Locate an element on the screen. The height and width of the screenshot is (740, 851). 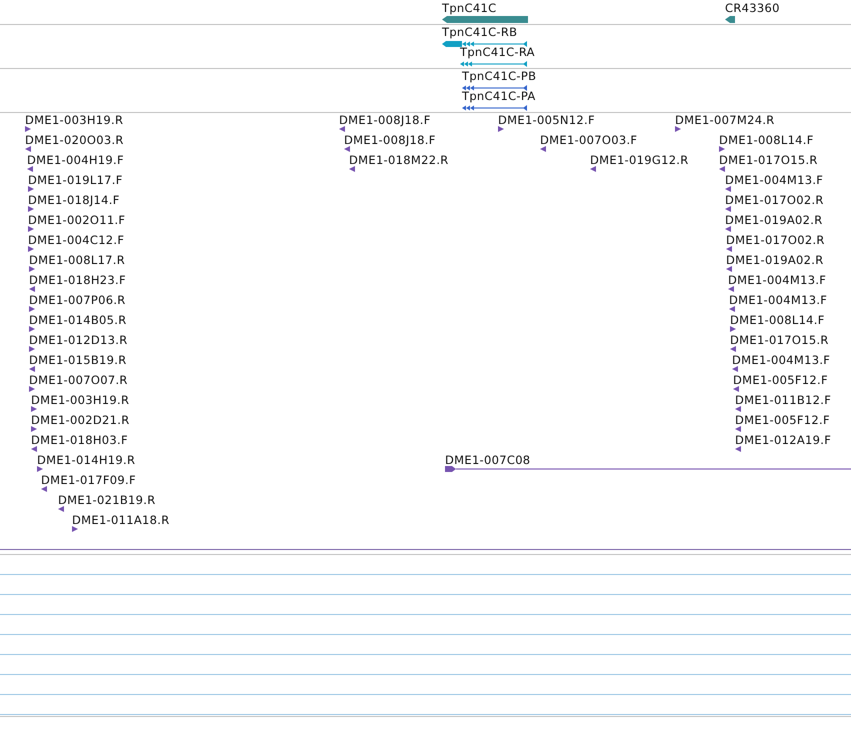
clone-label: DME1-019L17.F is located at coordinates (75, 180).